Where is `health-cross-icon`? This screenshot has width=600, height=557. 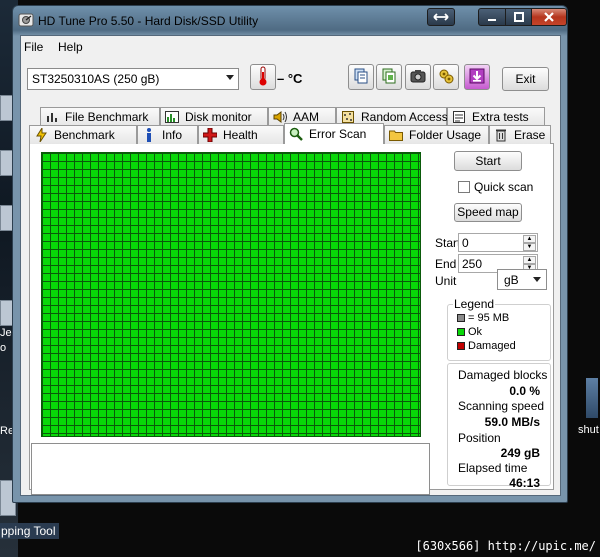 health-cross-icon is located at coordinates (210, 135).